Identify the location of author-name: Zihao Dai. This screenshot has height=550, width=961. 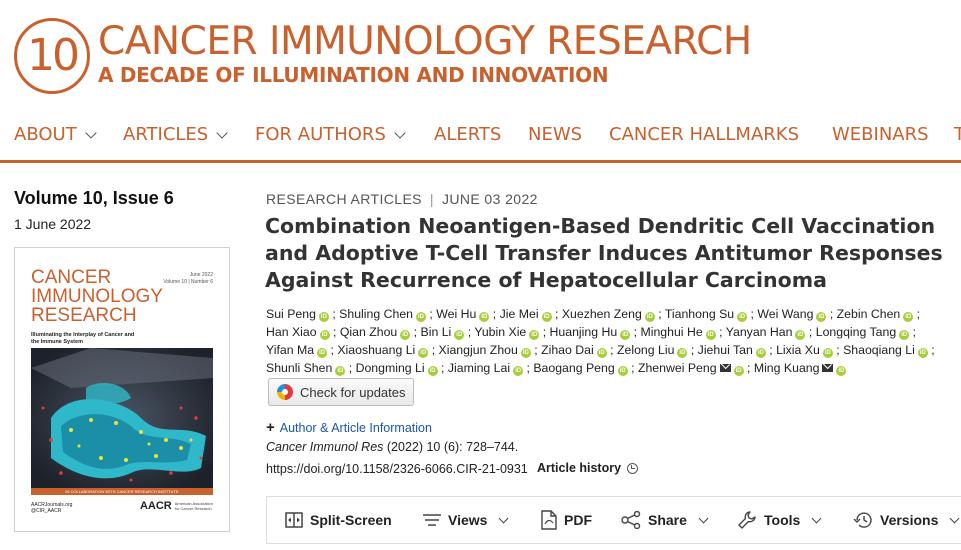
(567, 350).